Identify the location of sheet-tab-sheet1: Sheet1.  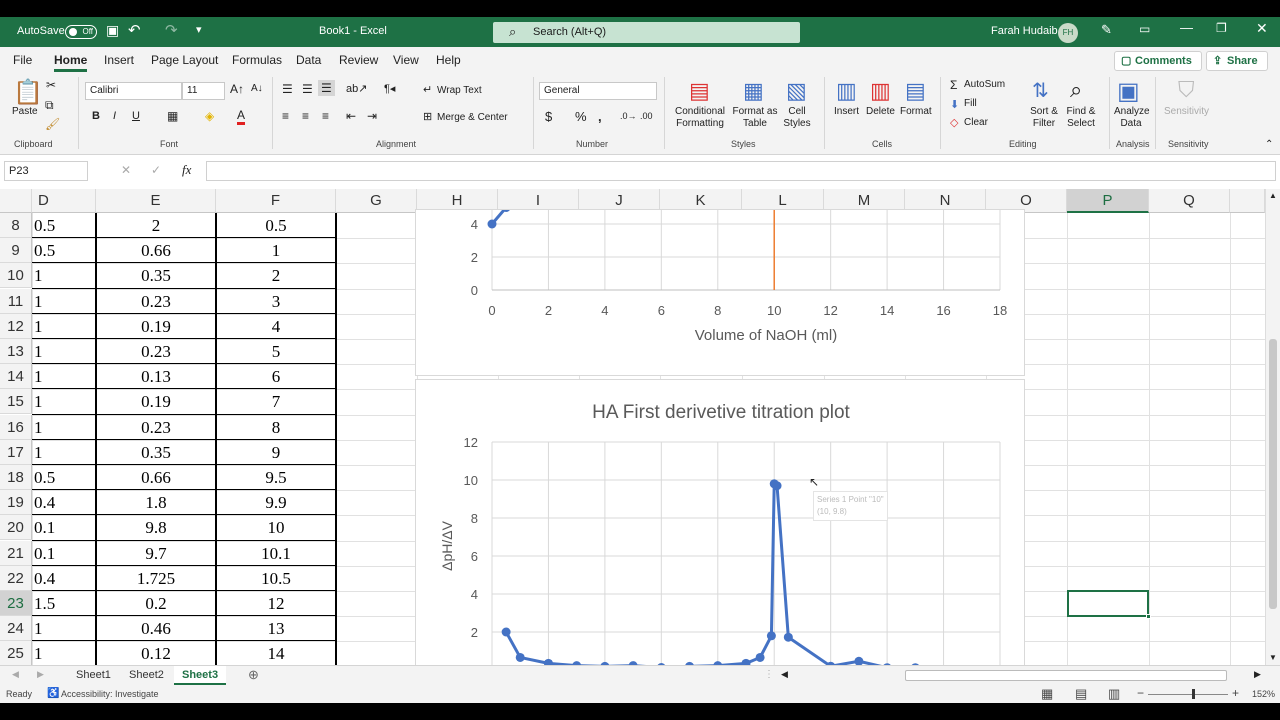
(93, 675).